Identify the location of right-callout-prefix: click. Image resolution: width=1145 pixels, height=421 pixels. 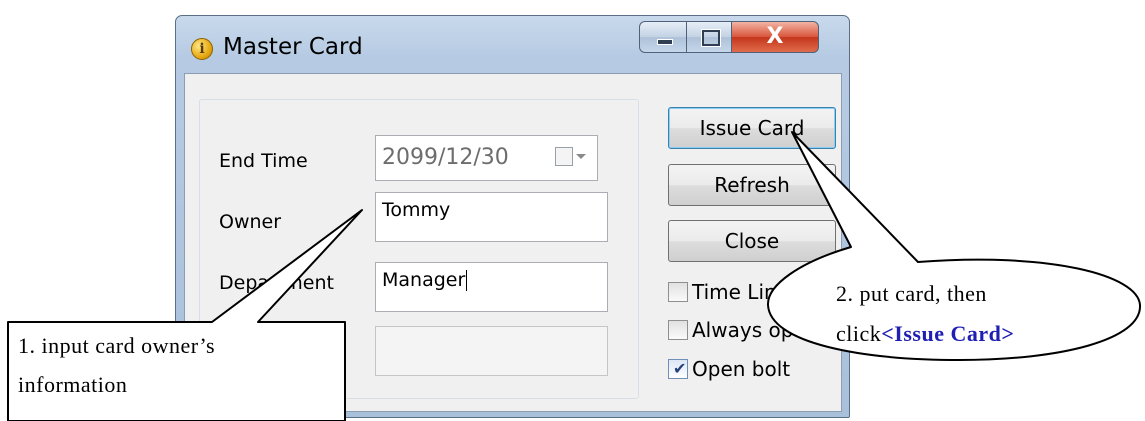
(859, 333).